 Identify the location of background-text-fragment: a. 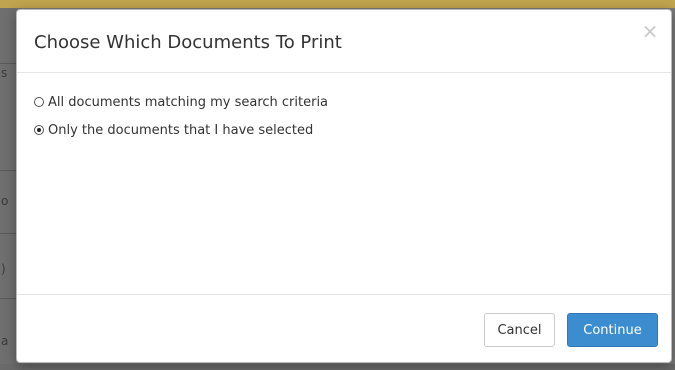
(5, 341).